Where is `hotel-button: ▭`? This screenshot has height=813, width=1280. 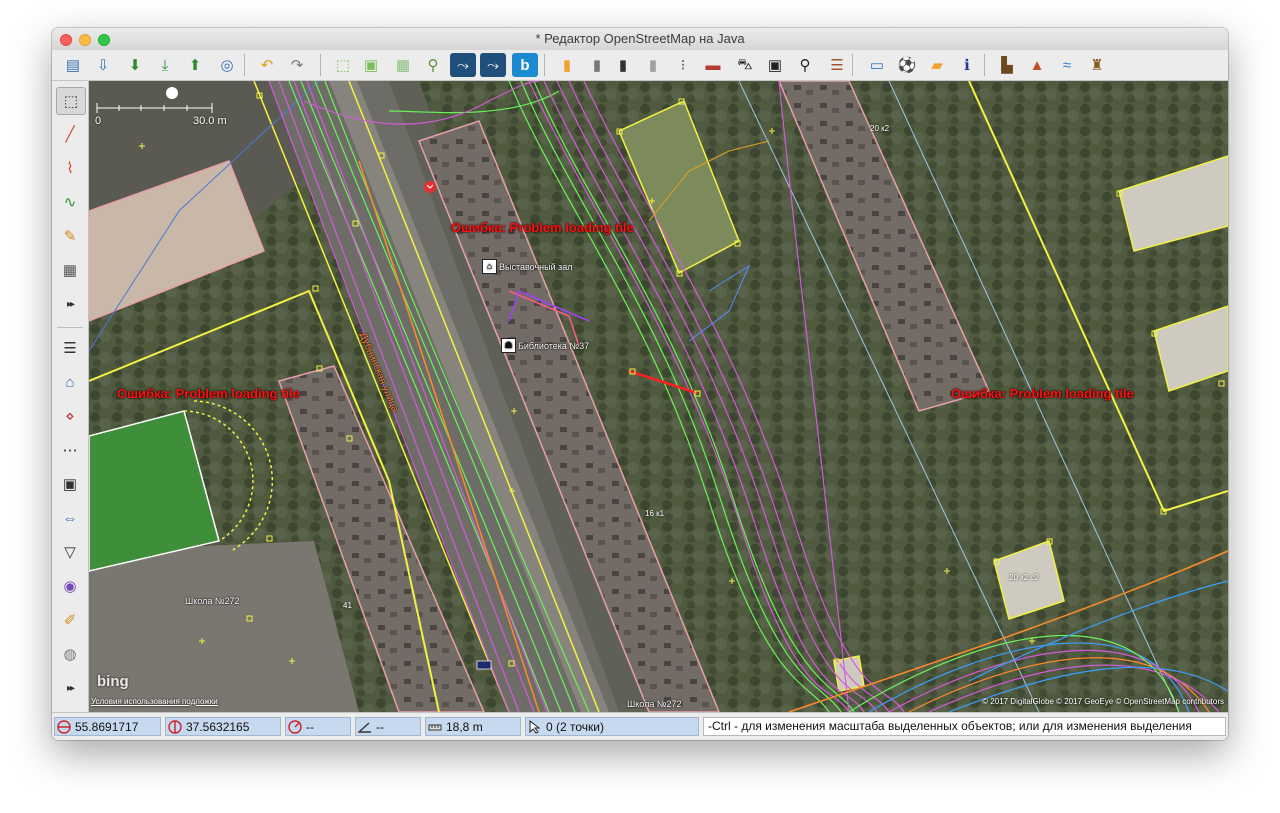 hotel-button: ▭ is located at coordinates (877, 65).